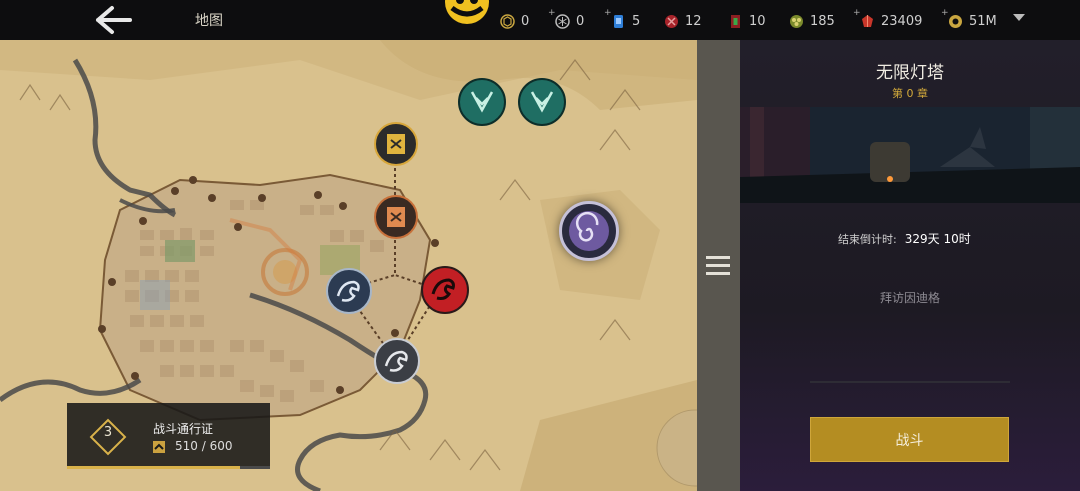 Image resolution: width=1080 pixels, height=491 pixels. I want to click on page-title: 地图, so click(209, 21).